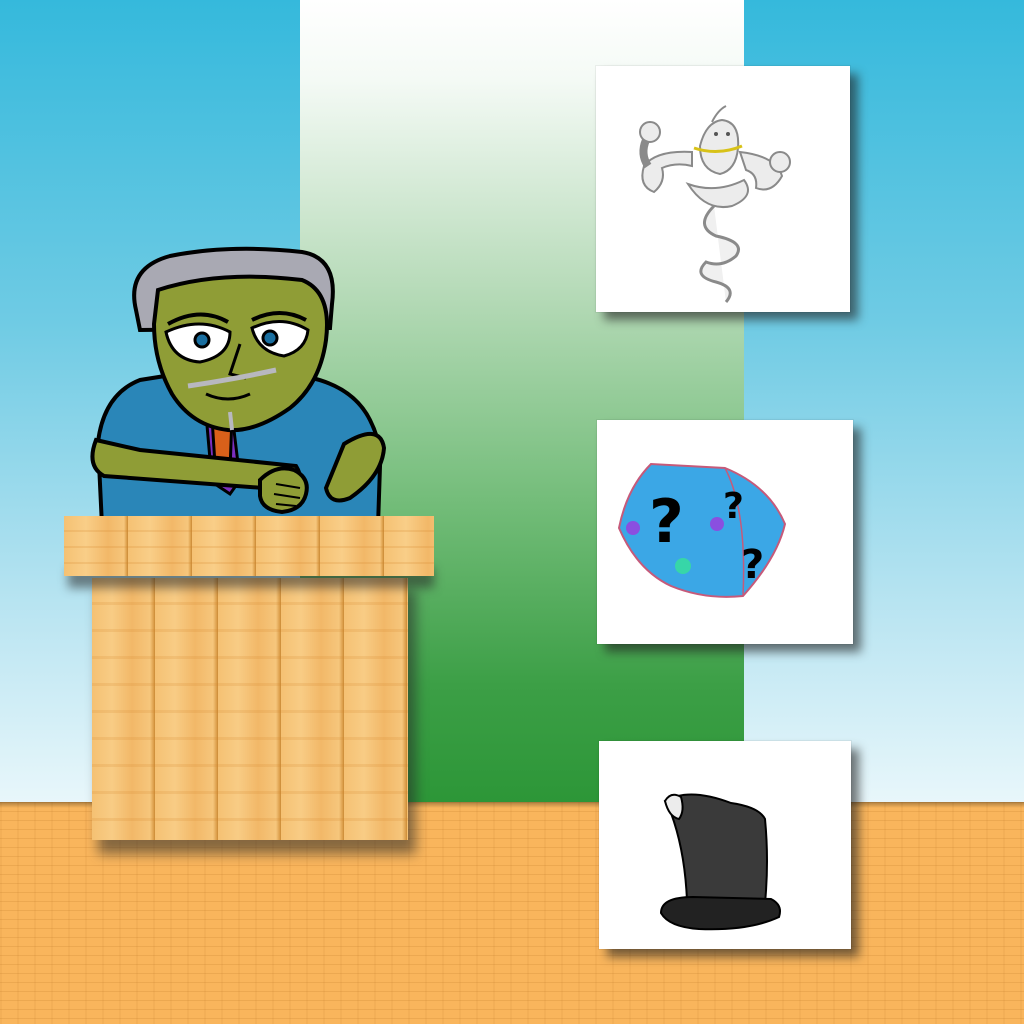 The height and width of the screenshot is (1024, 1024). Describe the element at coordinates (720, 862) in the screenshot. I see `top-hat-icon` at that location.